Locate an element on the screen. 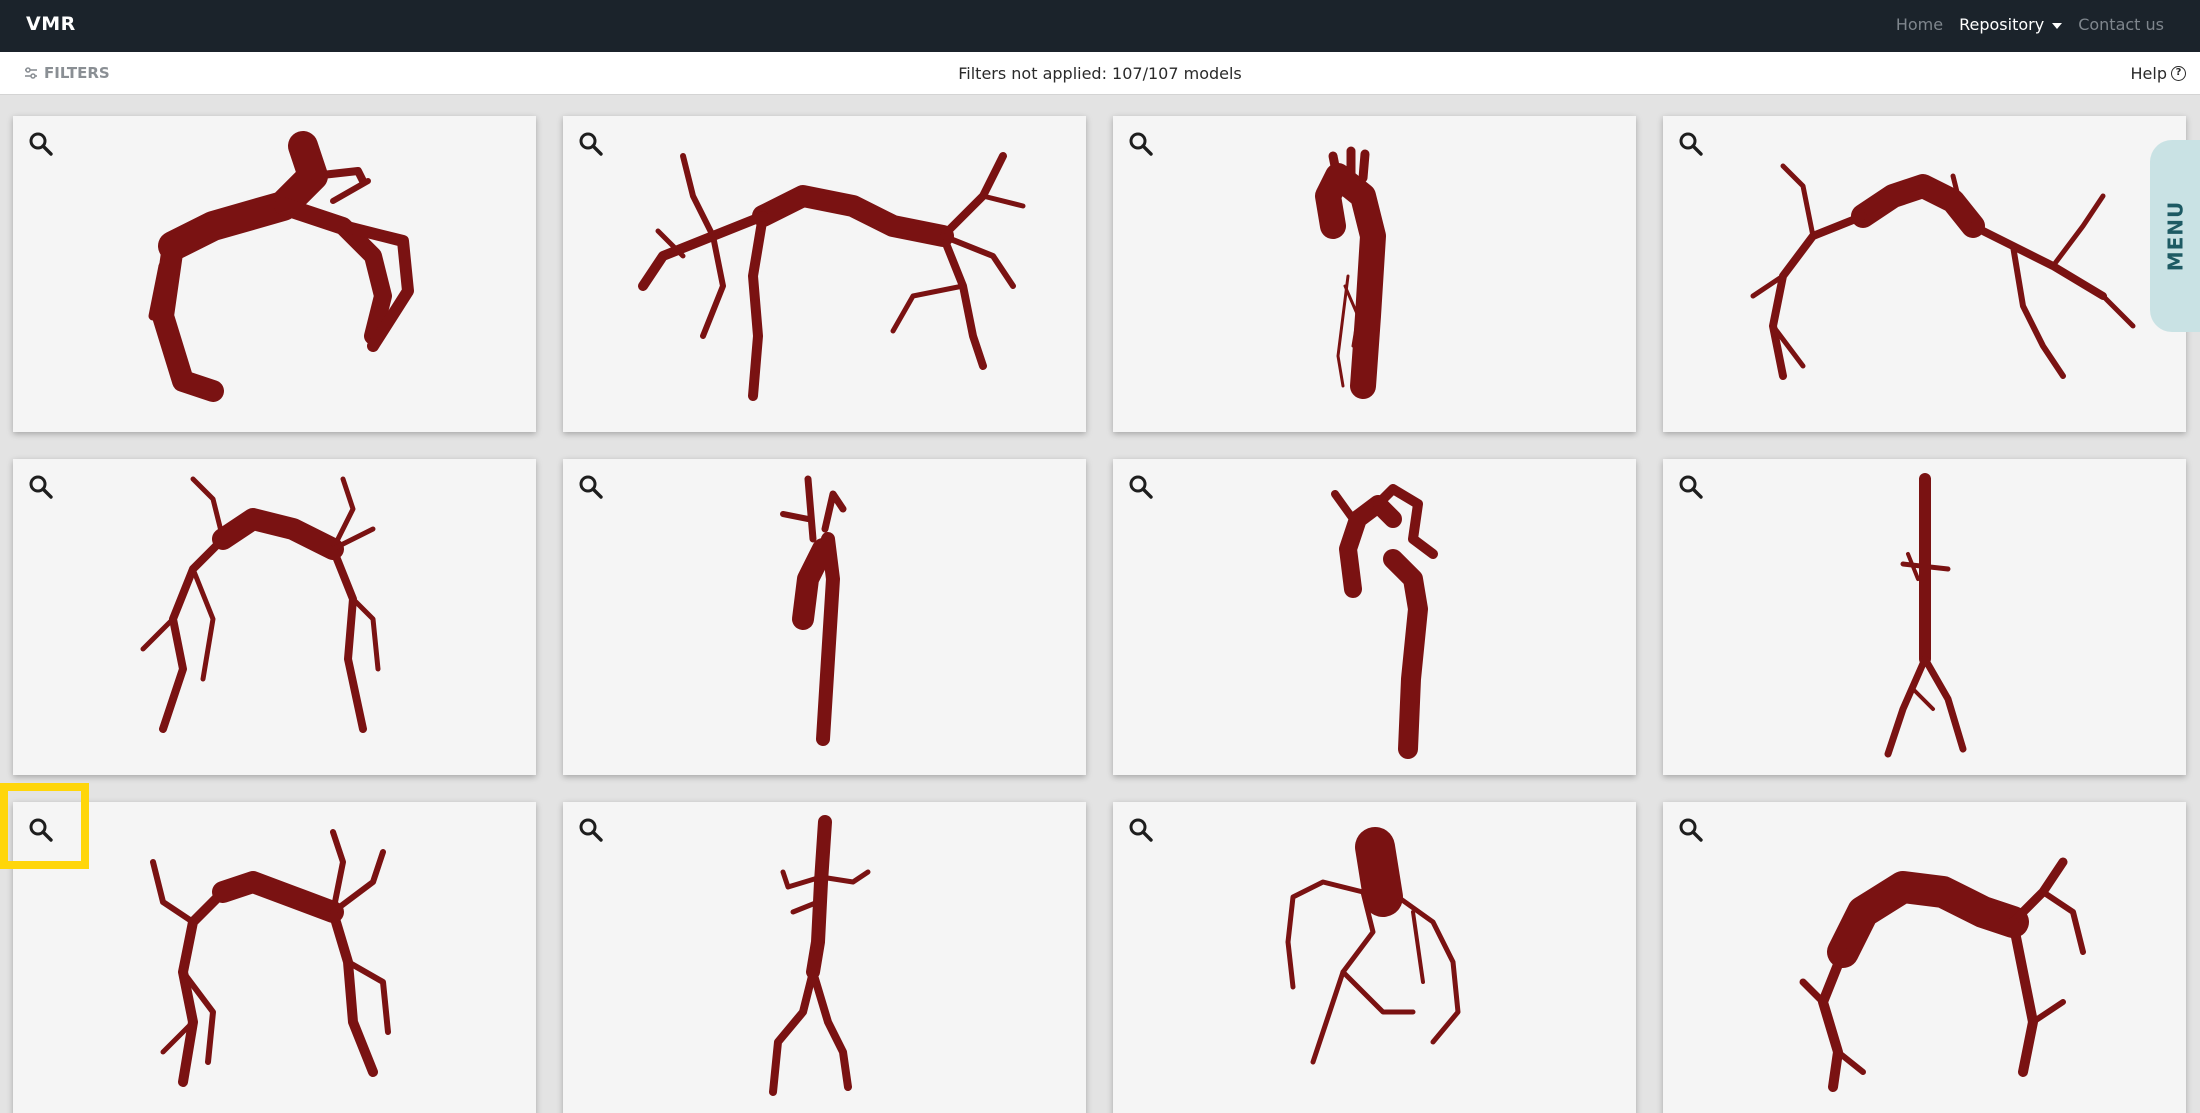  nav-links: Home Repository Contact us is located at coordinates (2030, 24).